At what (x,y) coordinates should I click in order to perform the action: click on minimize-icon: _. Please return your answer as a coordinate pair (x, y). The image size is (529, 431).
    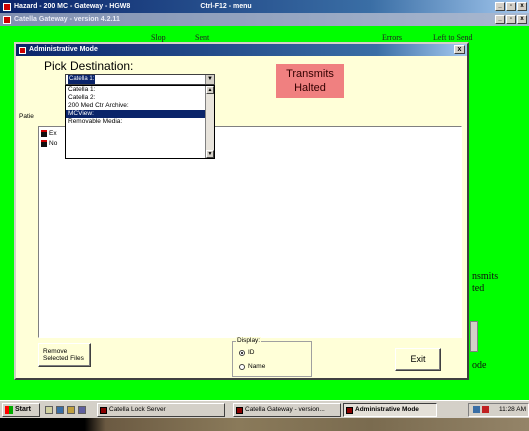
    Looking at the image, I should click on (500, 6).